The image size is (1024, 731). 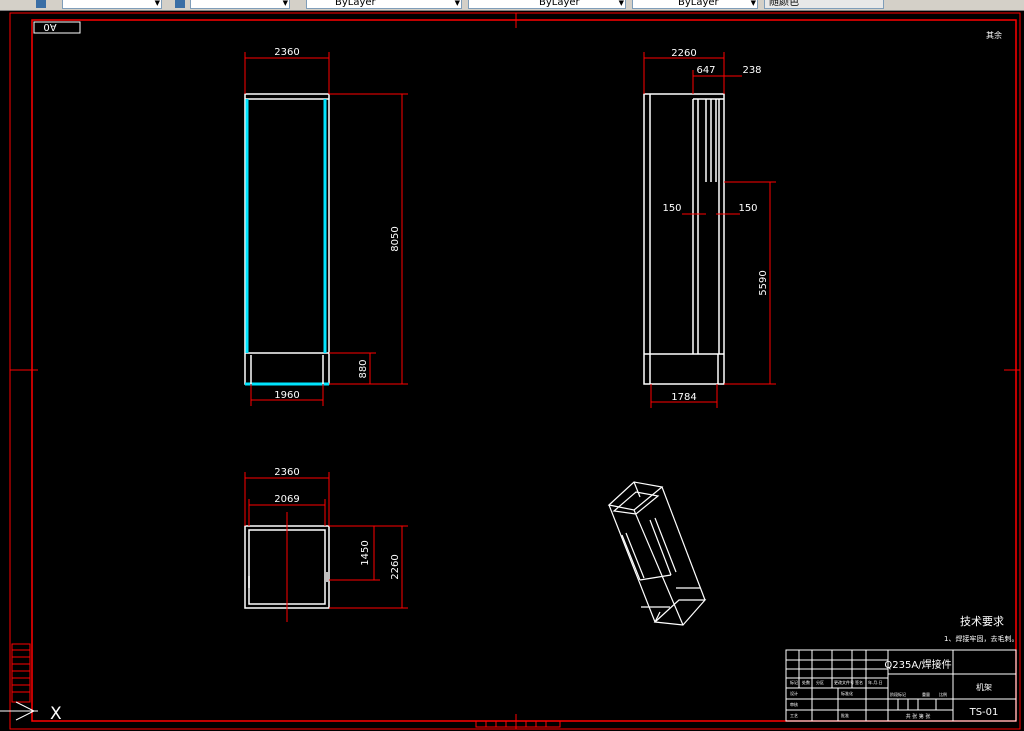 I want to click on isometric-view, so click(x=657, y=553).